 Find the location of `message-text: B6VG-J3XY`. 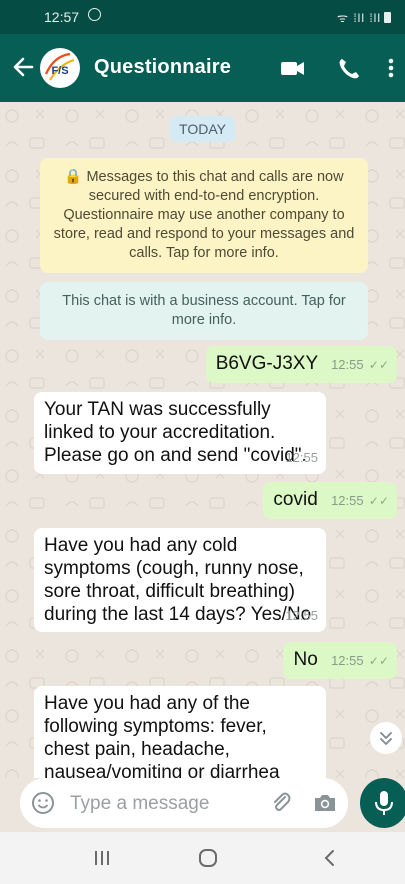

message-text: B6VG-J3XY is located at coordinates (266, 363).